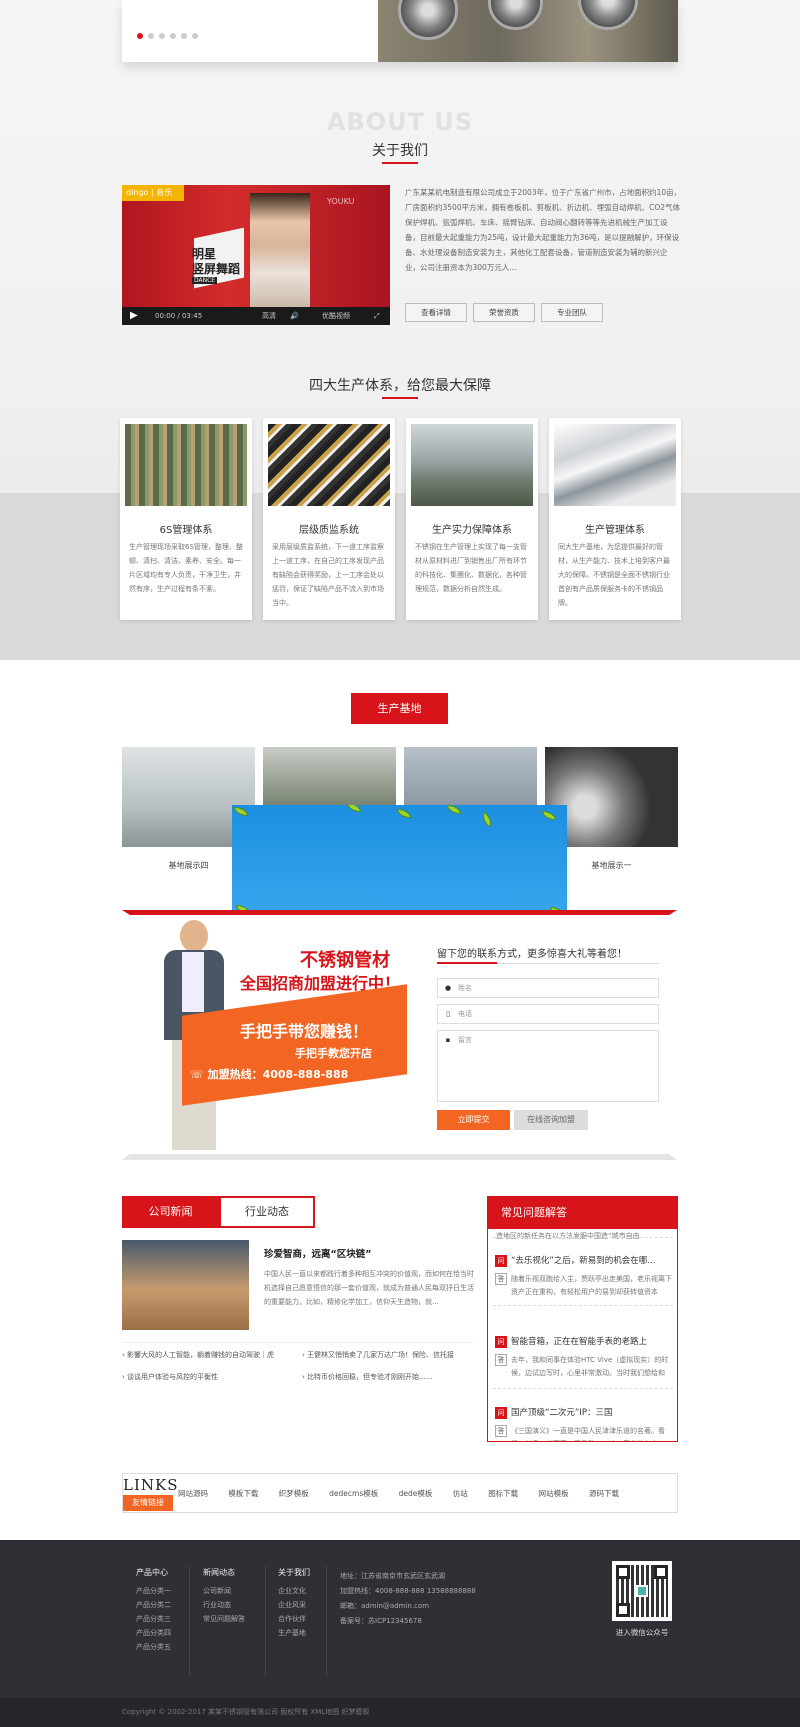 The height and width of the screenshot is (1727, 800). What do you see at coordinates (336, 316) in the screenshot?
I see `youku-link: 优酷视频` at bounding box center [336, 316].